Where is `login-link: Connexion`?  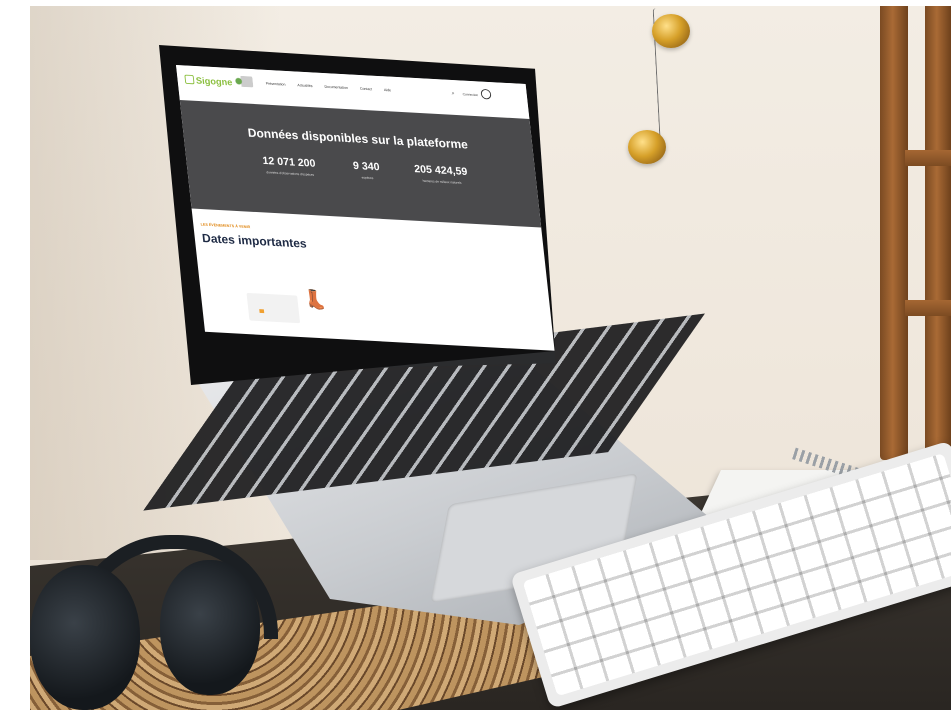
login-link: Connexion is located at coordinates (471, 94).